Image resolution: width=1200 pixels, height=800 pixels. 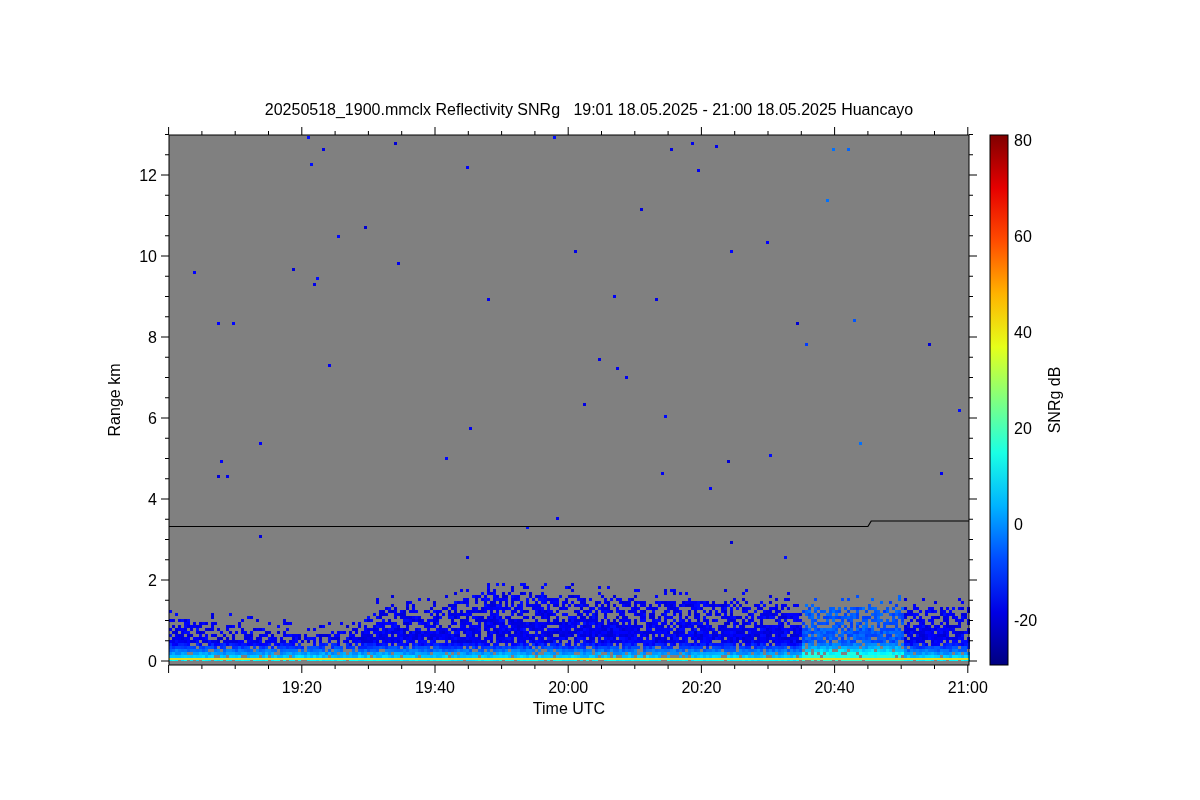 I want to click on x-tick-label: 19:20, so click(x=301, y=687).